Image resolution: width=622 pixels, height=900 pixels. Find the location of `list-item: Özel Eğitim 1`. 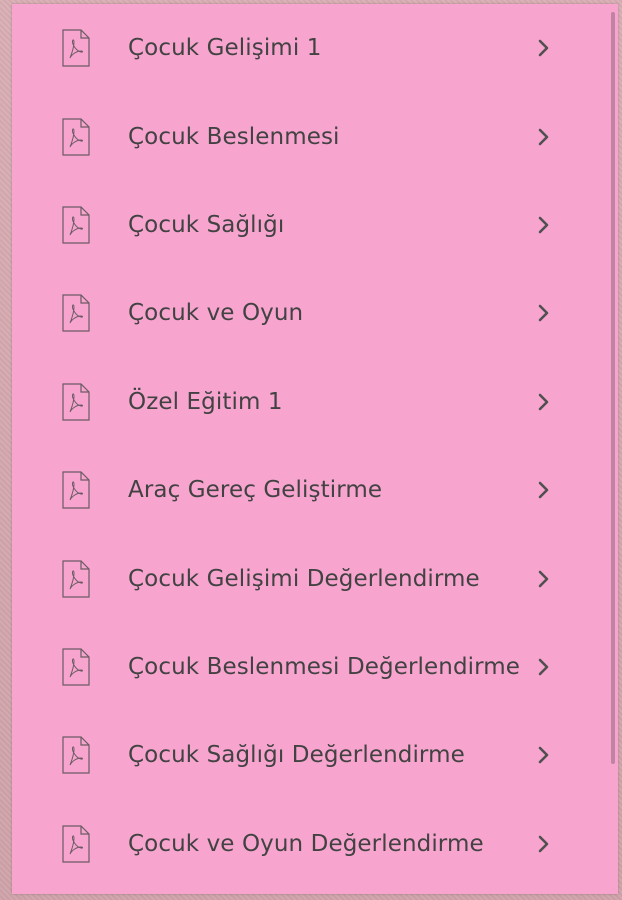

list-item: Özel Eğitim 1 is located at coordinates (315, 402).